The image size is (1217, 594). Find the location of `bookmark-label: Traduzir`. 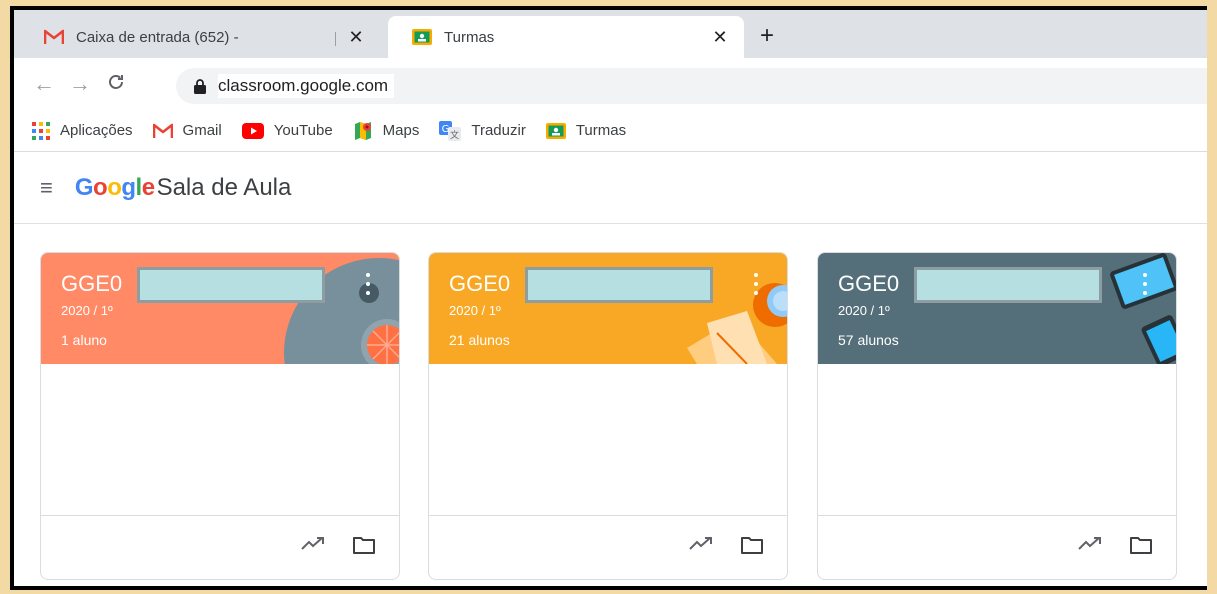

bookmark-label: Traduzir is located at coordinates (498, 130).